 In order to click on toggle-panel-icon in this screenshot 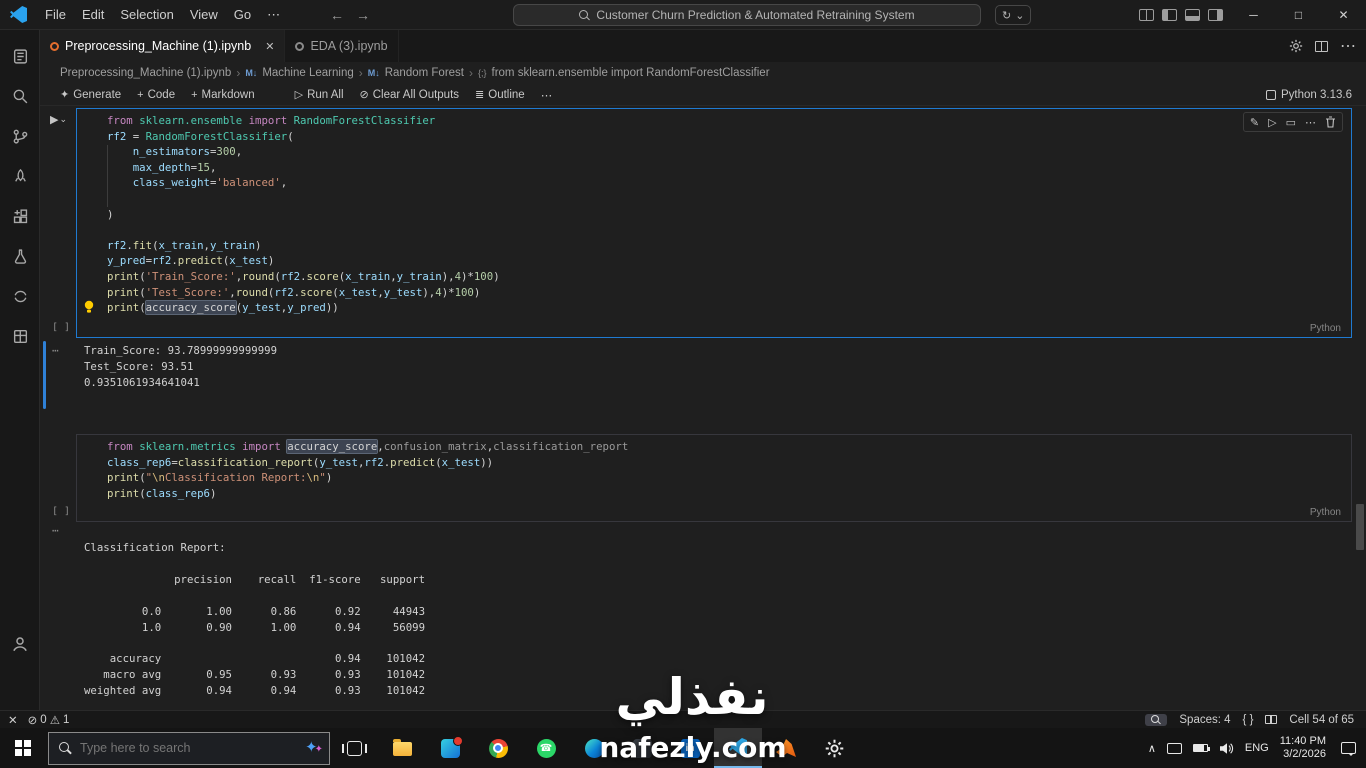, I will do `click(1192, 15)`.